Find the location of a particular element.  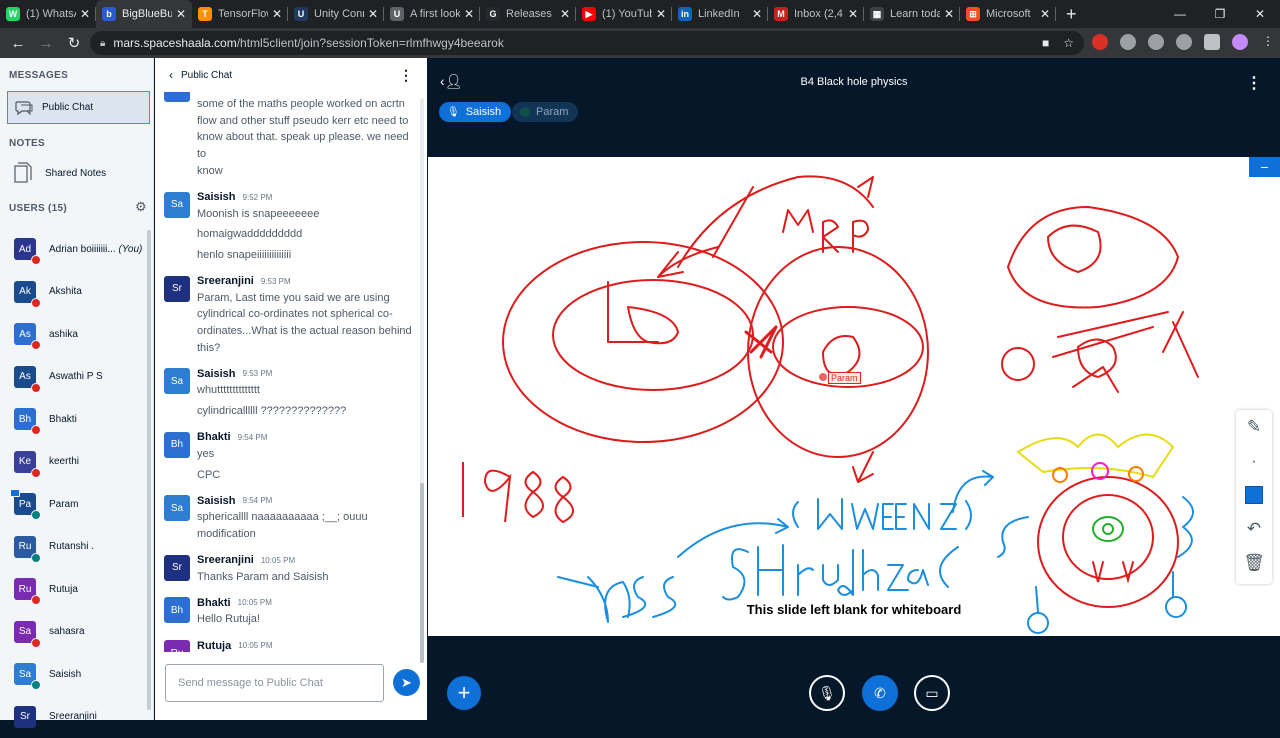

user-list-item: Asashika is located at coordinates (74, 334).